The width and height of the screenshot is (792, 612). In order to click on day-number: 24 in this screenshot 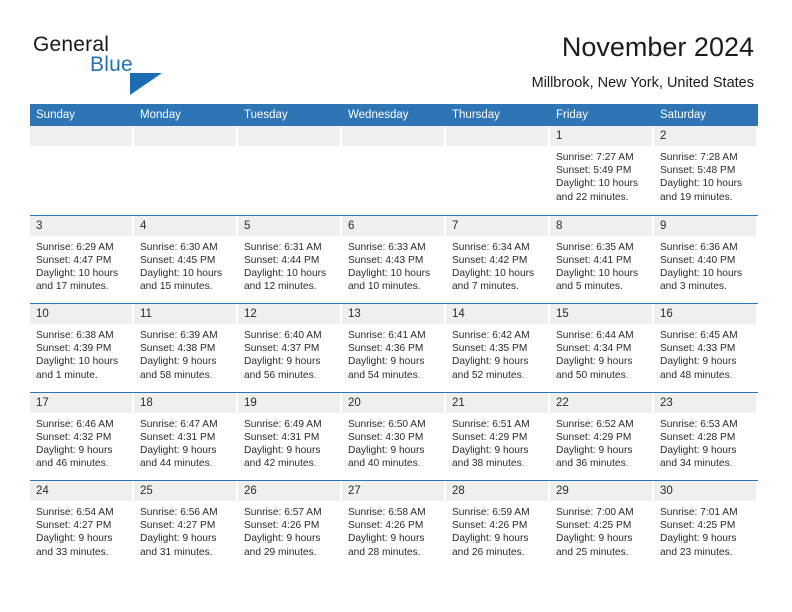, I will do `click(42, 491)`.